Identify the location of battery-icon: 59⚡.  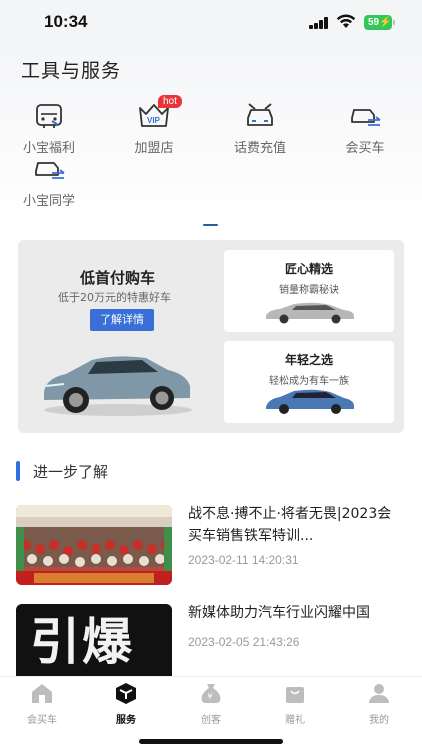
(379, 22).